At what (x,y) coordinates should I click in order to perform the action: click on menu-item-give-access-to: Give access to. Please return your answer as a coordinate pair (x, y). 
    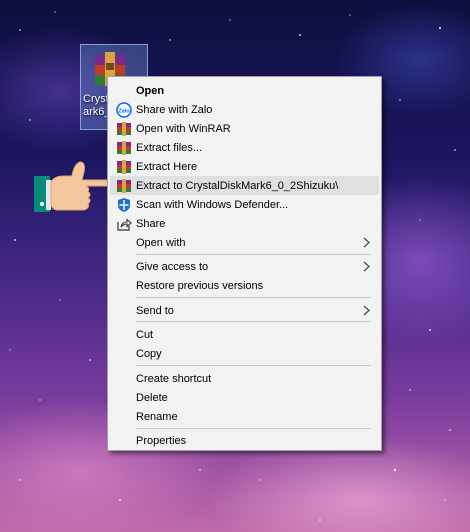
    Looking at the image, I should click on (244, 266).